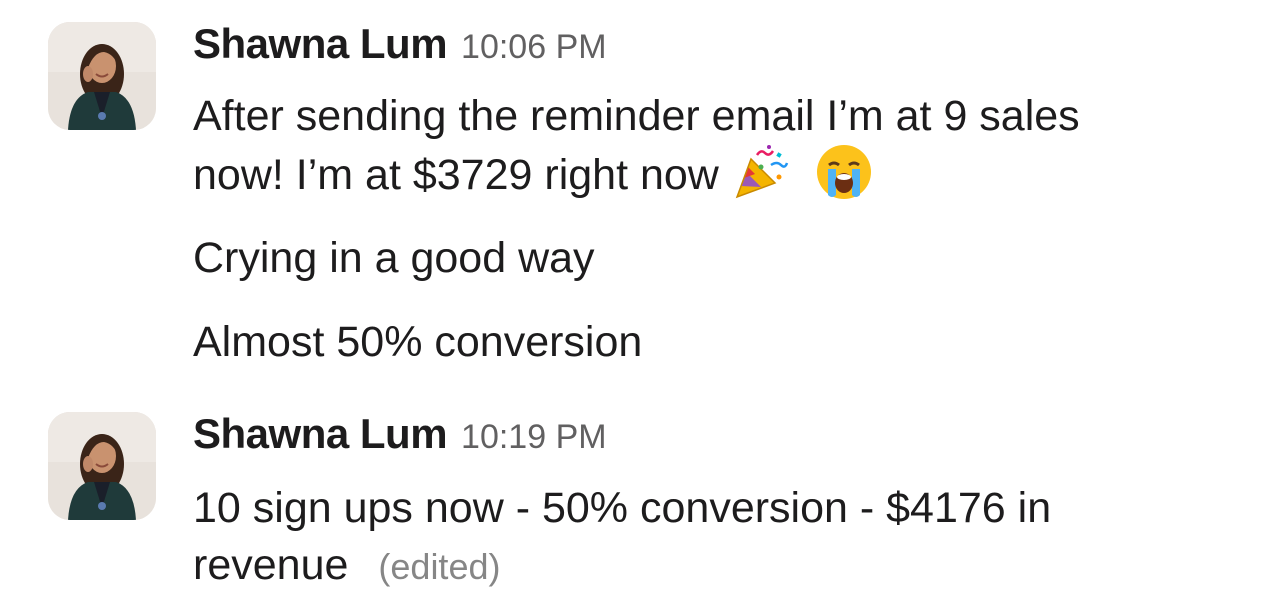 The image size is (1284, 610). What do you see at coordinates (271, 565) in the screenshot?
I see `message-text-span: revenue` at bounding box center [271, 565].